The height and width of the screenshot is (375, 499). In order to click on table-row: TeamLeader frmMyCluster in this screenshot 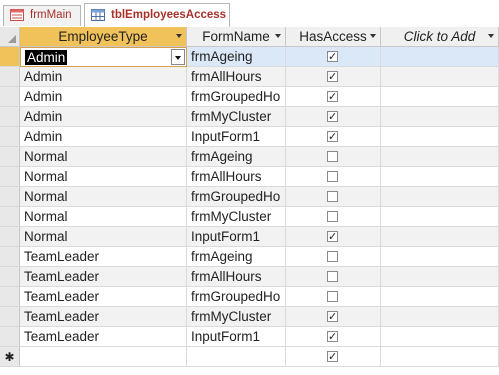, I will do `click(249, 317)`.